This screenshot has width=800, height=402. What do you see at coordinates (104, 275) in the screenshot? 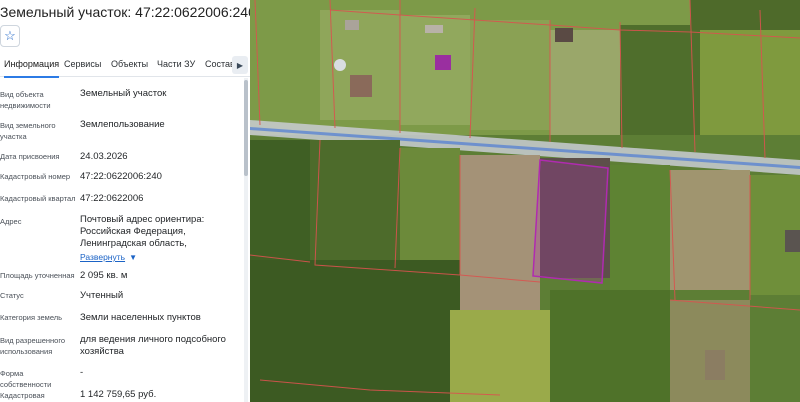
I see `field-value: 2 095 кв. м` at bounding box center [104, 275].